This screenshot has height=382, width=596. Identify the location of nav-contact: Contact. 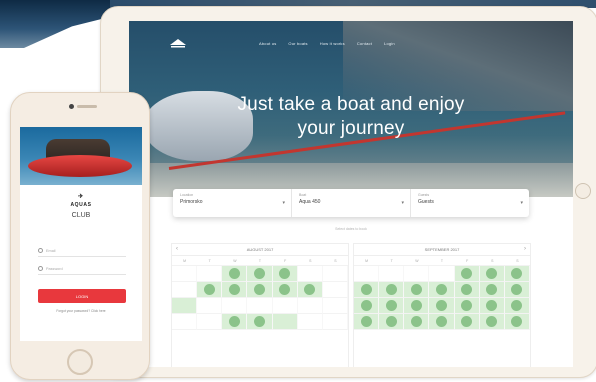
(364, 43).